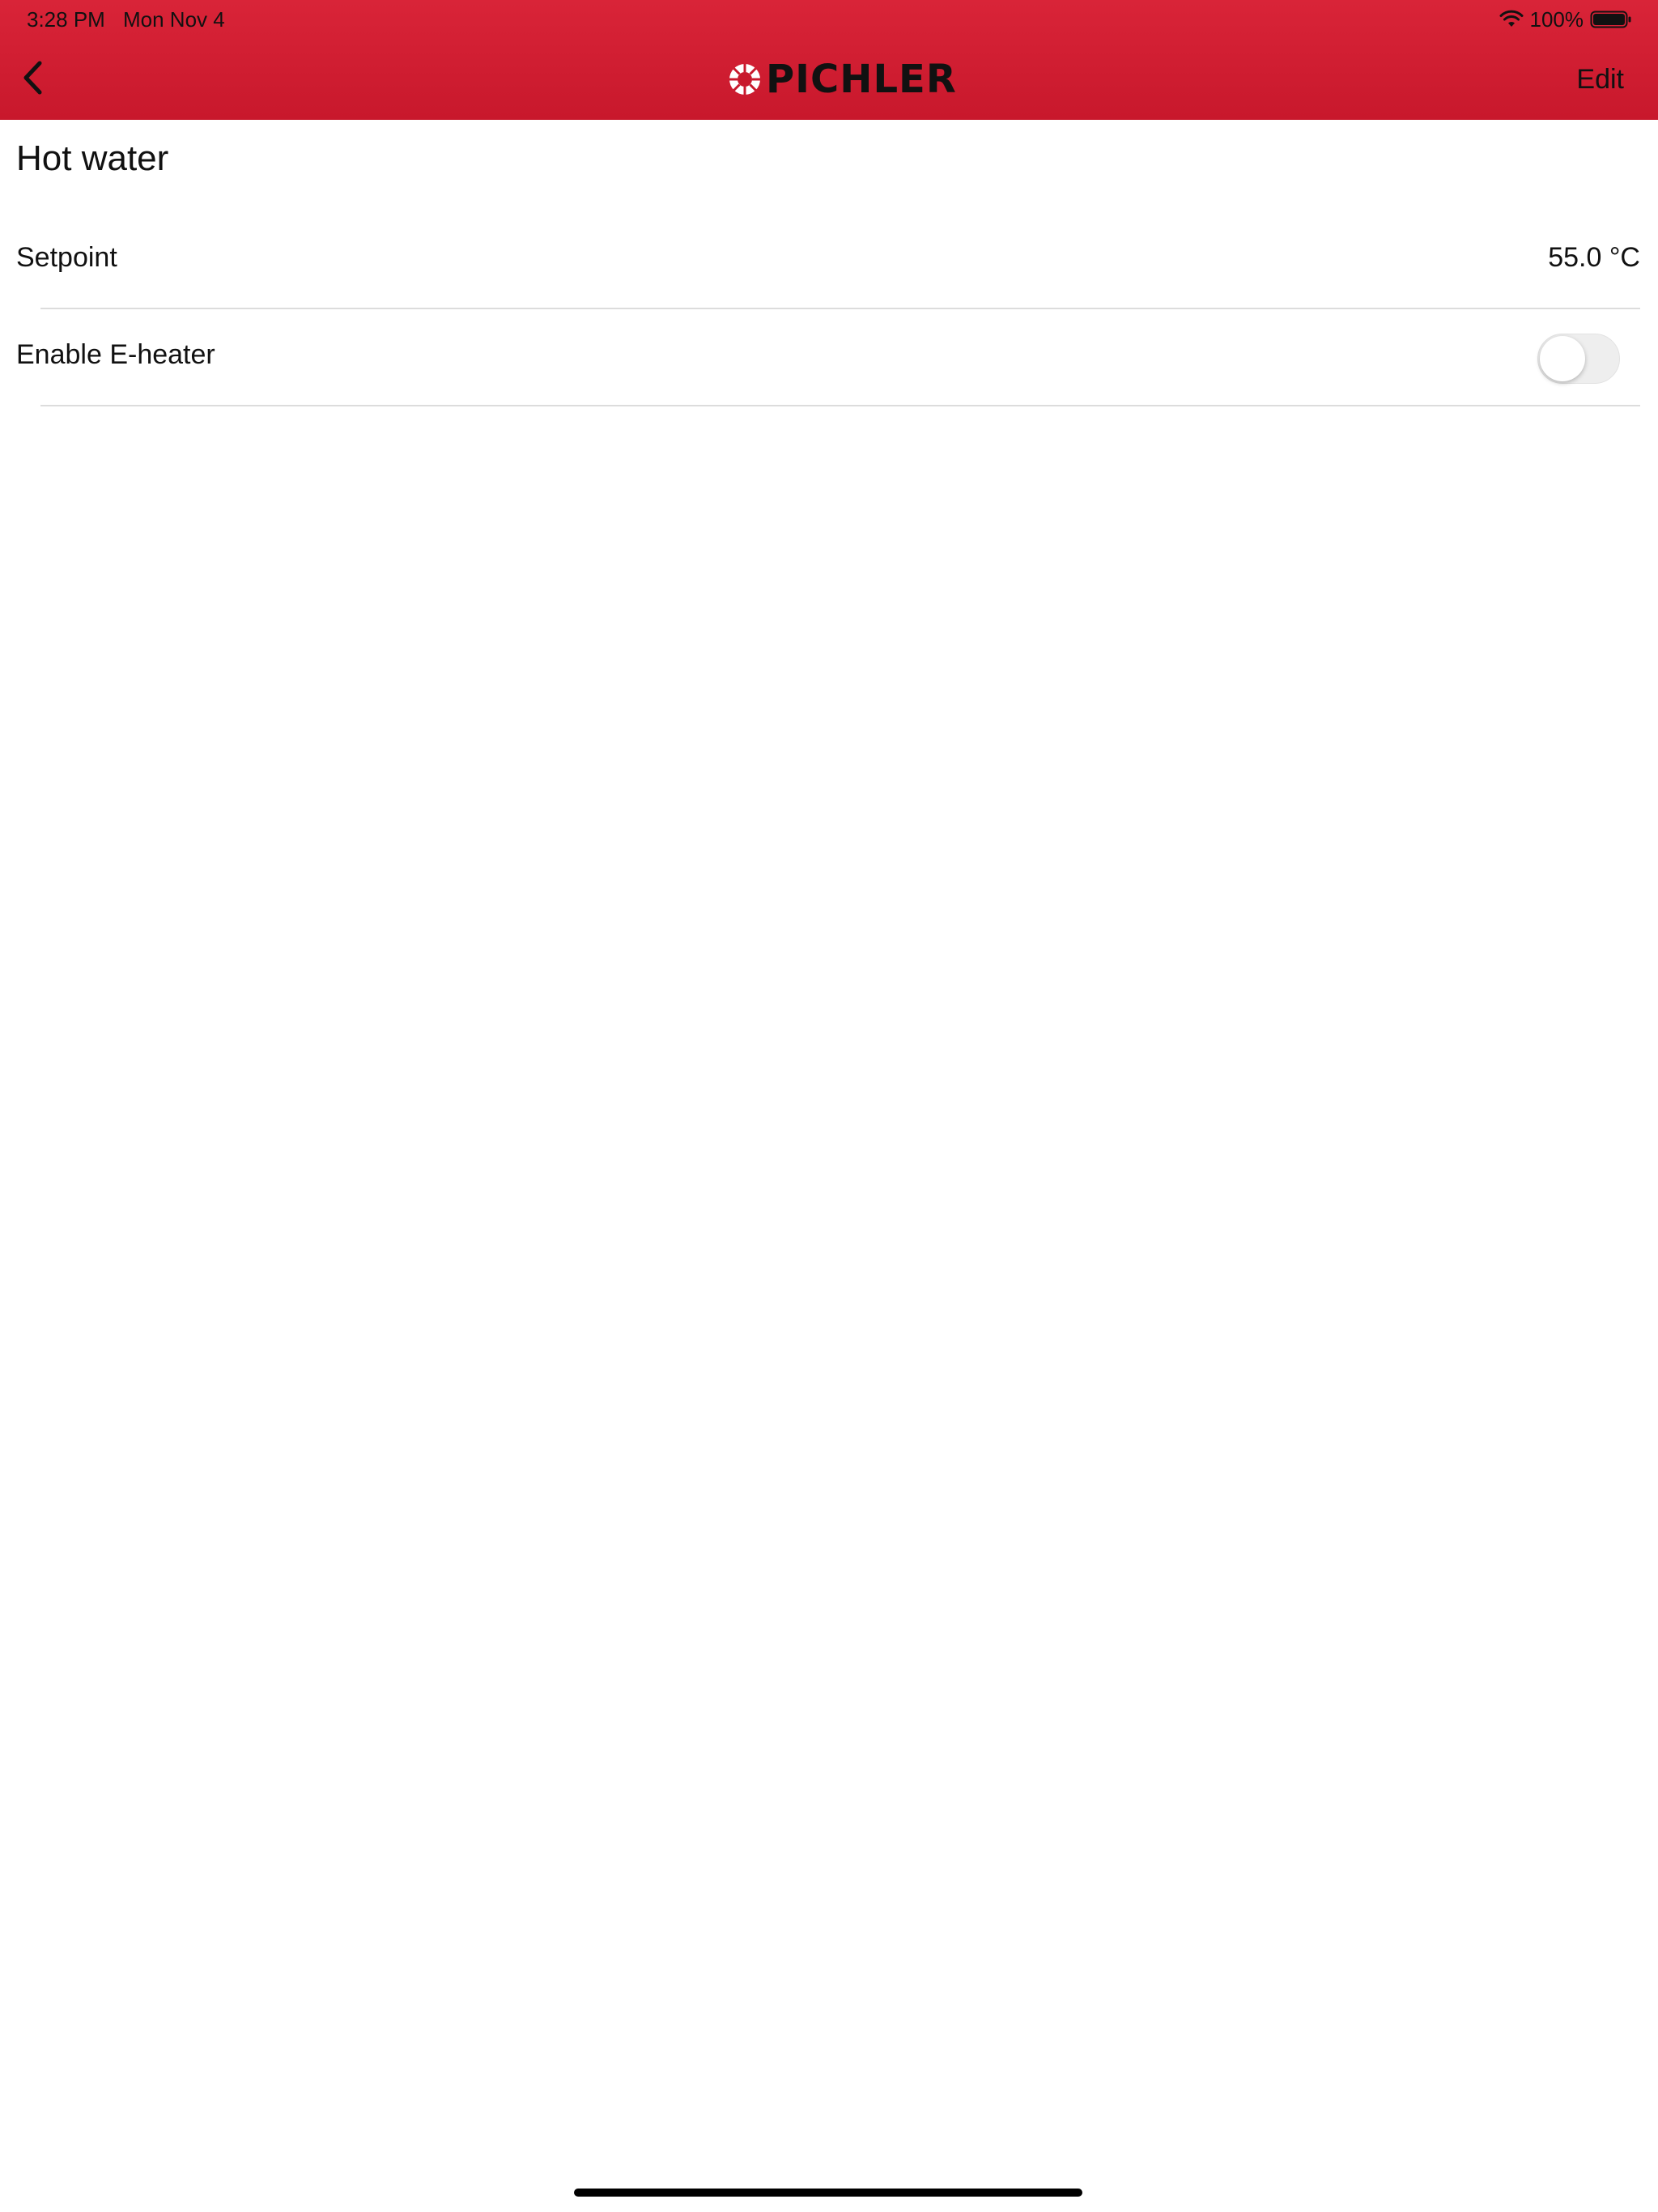 This screenshot has height=2212, width=1658. What do you see at coordinates (1562, 359) in the screenshot?
I see `toggle-knob` at bounding box center [1562, 359].